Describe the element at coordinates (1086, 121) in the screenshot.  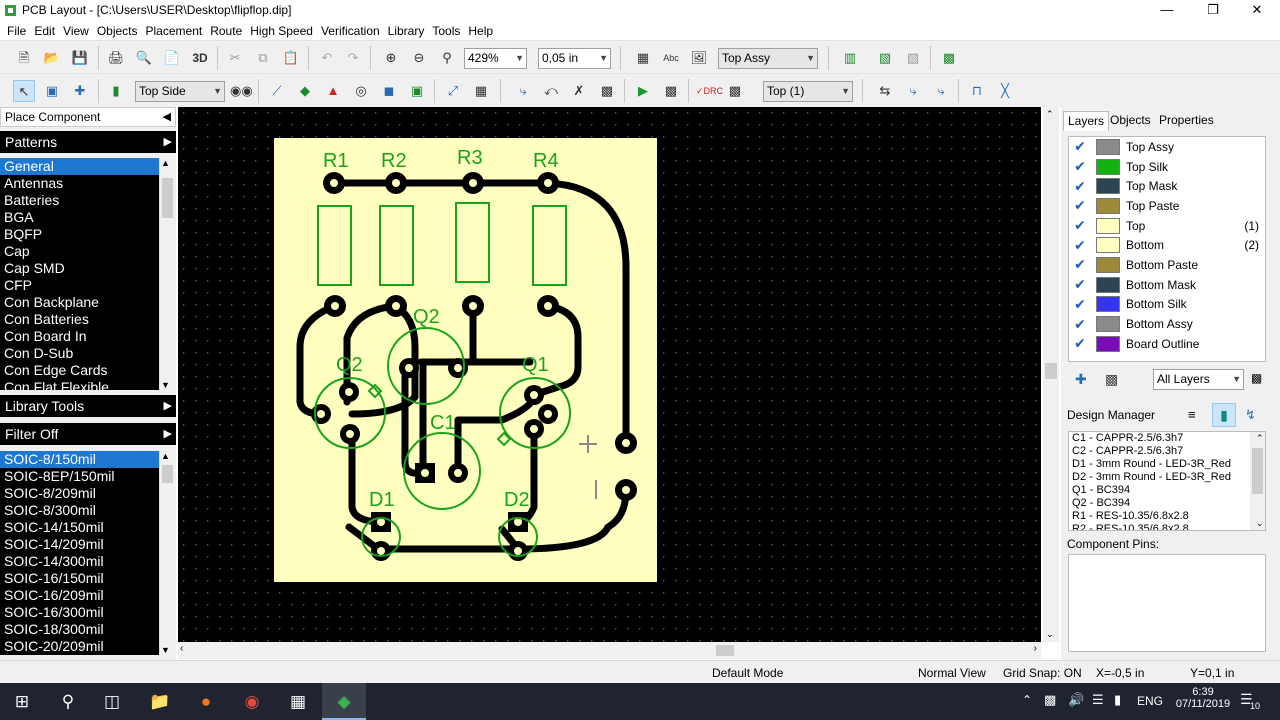
I see `tab-layers: Layers` at that location.